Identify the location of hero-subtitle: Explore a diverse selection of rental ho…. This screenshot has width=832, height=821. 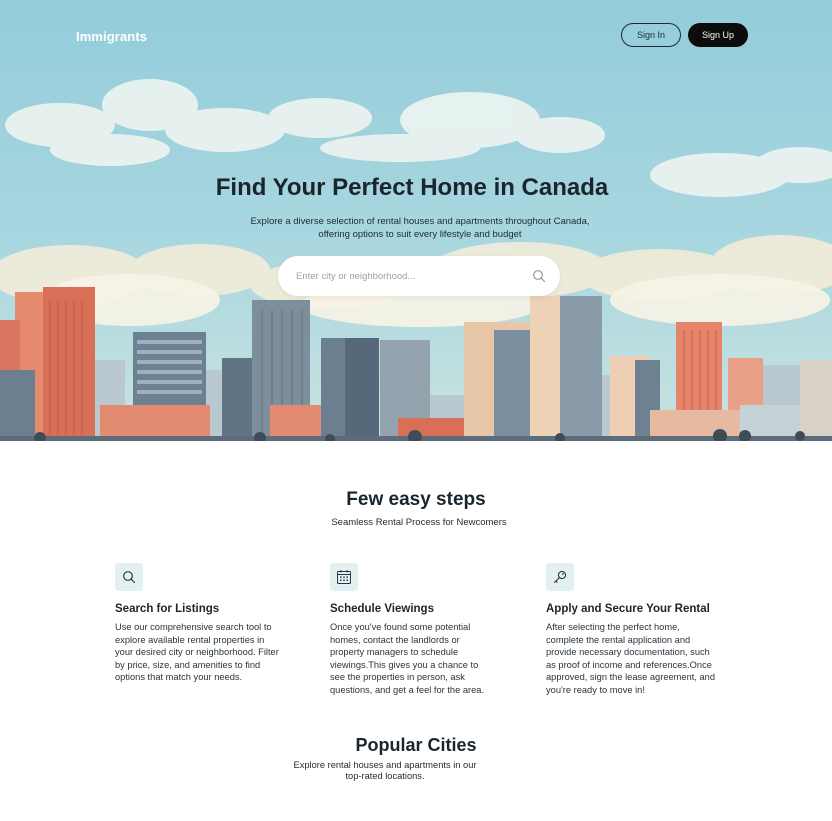
(420, 228).